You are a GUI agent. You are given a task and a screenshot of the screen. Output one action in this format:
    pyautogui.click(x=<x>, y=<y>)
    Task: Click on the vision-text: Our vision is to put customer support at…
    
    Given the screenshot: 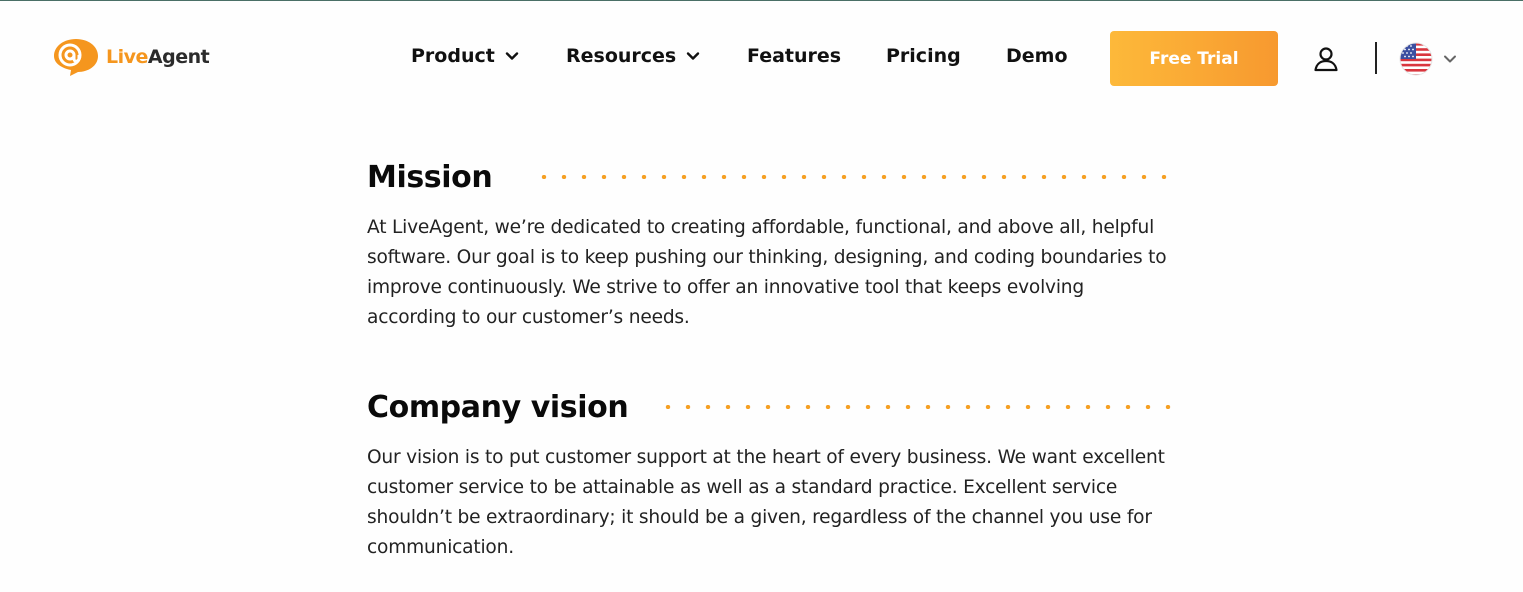 What is the action you would take?
    pyautogui.click(x=777, y=503)
    